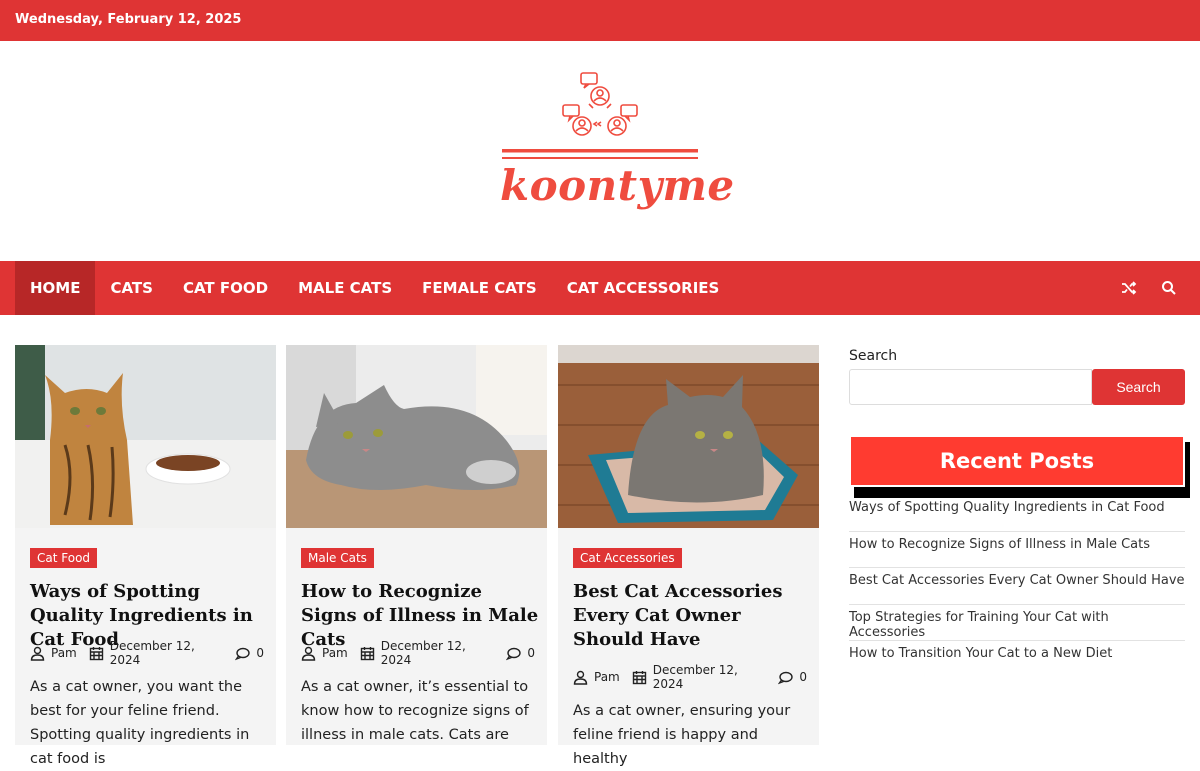 This screenshot has height=771, width=1200. What do you see at coordinates (1138, 387) in the screenshot?
I see `search-button: Search` at bounding box center [1138, 387].